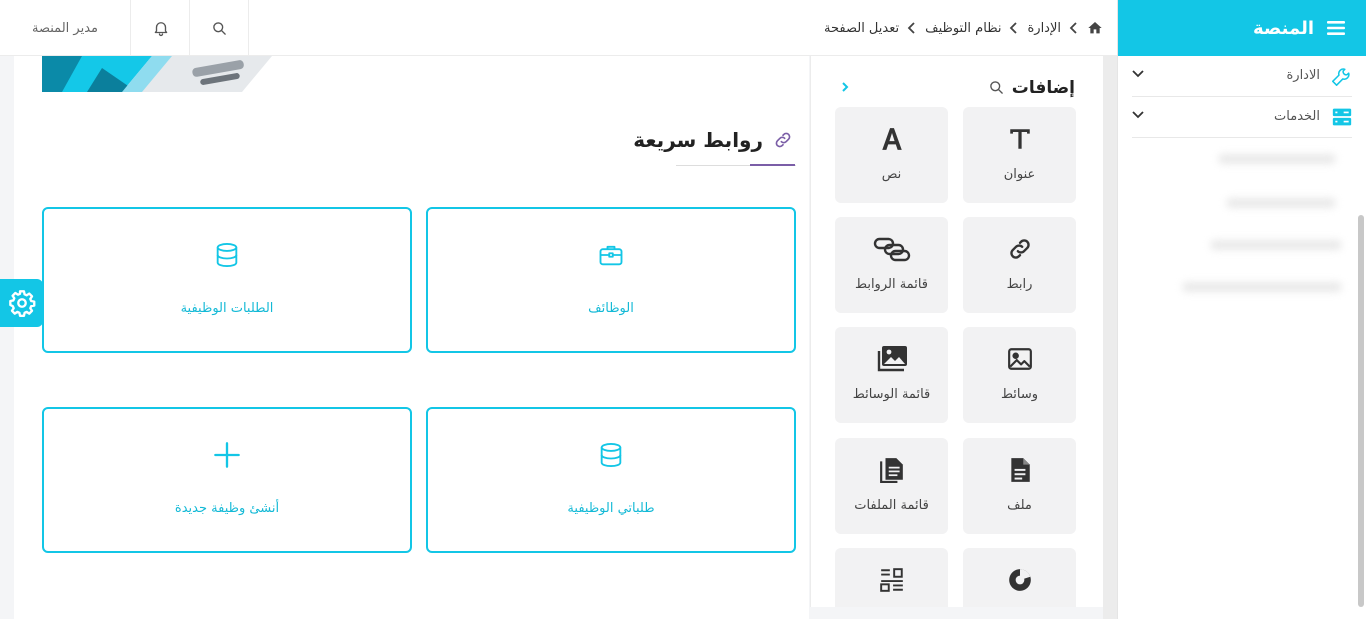 Image resolution: width=1366 pixels, height=619 pixels. I want to click on quick-links-title: روابط سريعة, so click(714, 140).